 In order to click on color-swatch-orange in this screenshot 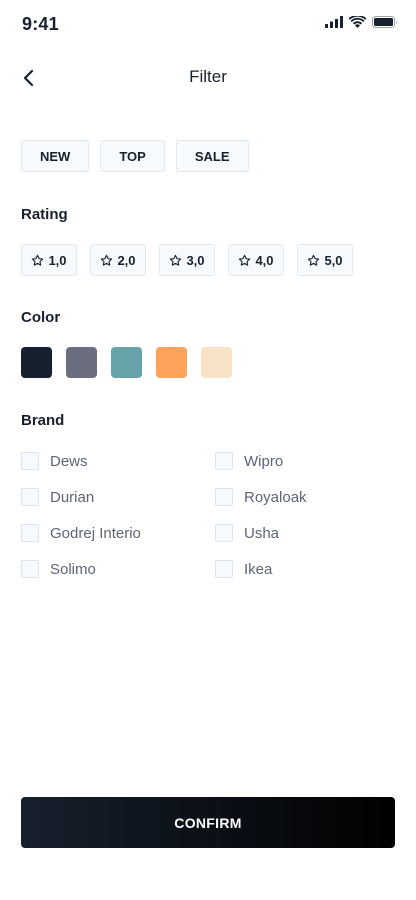, I will do `click(171, 362)`.